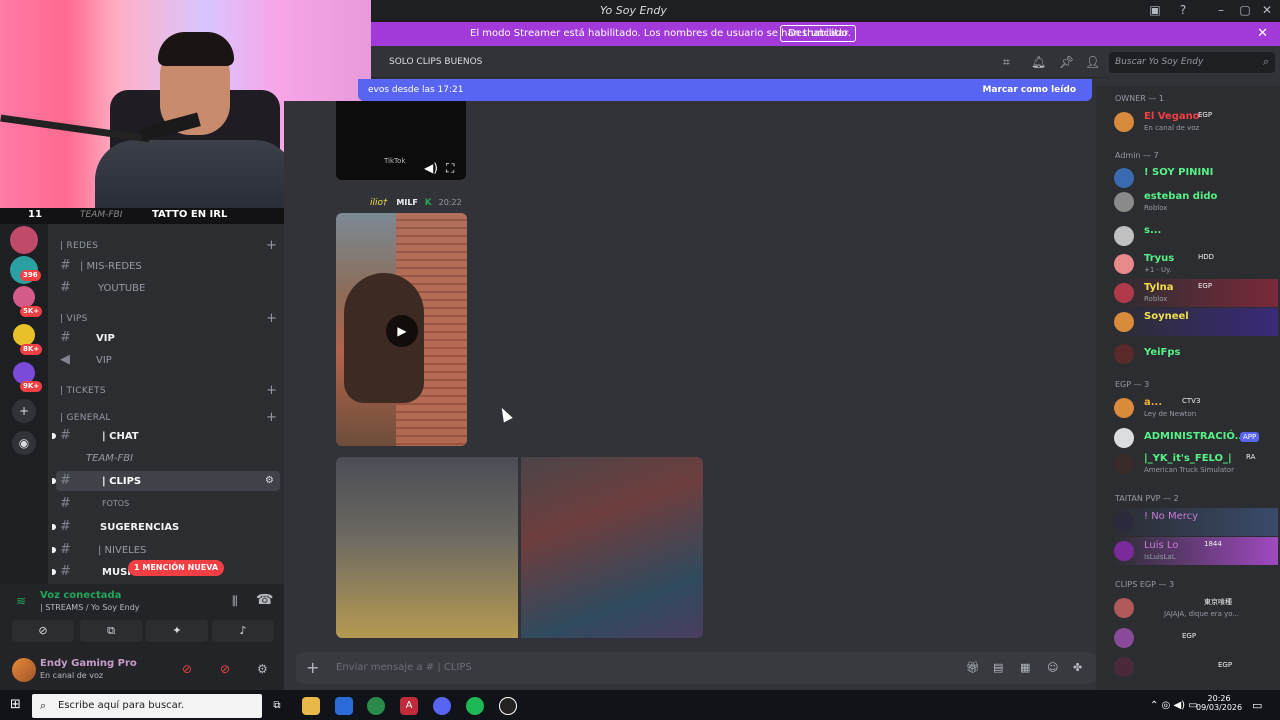 The height and width of the screenshot is (720, 1280). What do you see at coordinates (176, 568) in the screenshot?
I see `new-mention-pill: 1 MENCIÓN NUEVA` at bounding box center [176, 568].